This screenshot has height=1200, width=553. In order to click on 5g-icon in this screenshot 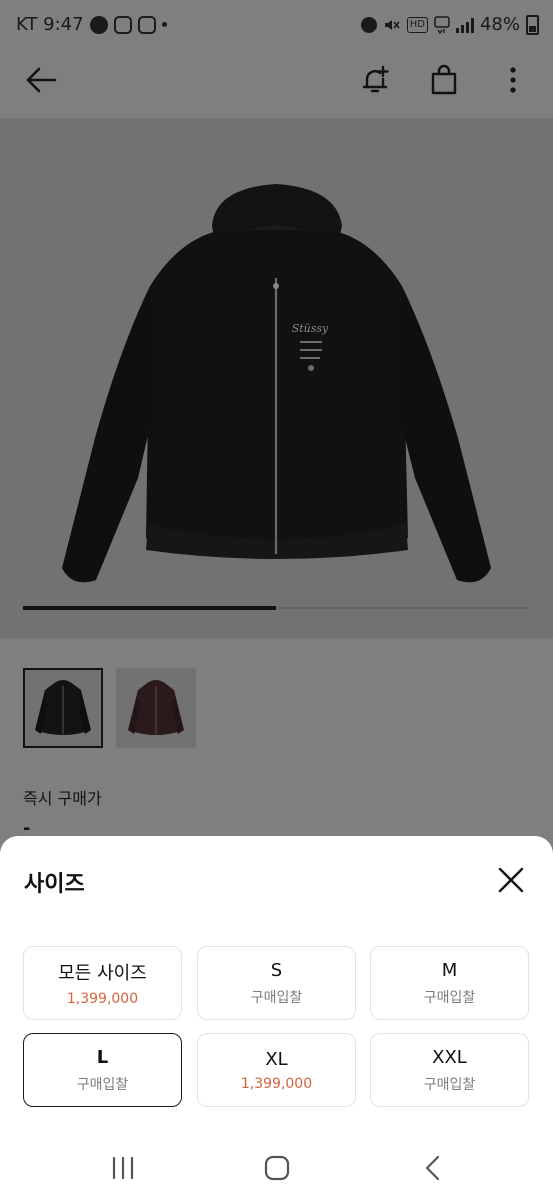, I will do `click(442, 24)`.